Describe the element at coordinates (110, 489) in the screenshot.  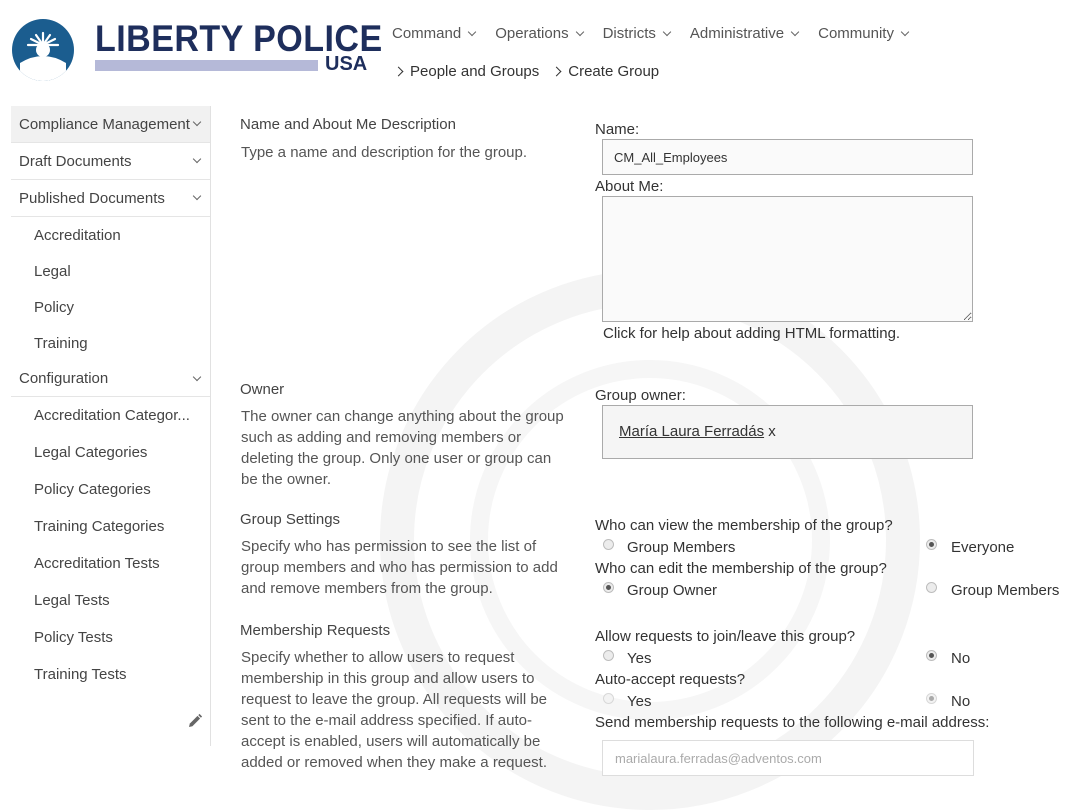
I see `sidebar-item-policy-categories: Policy Categories` at that location.